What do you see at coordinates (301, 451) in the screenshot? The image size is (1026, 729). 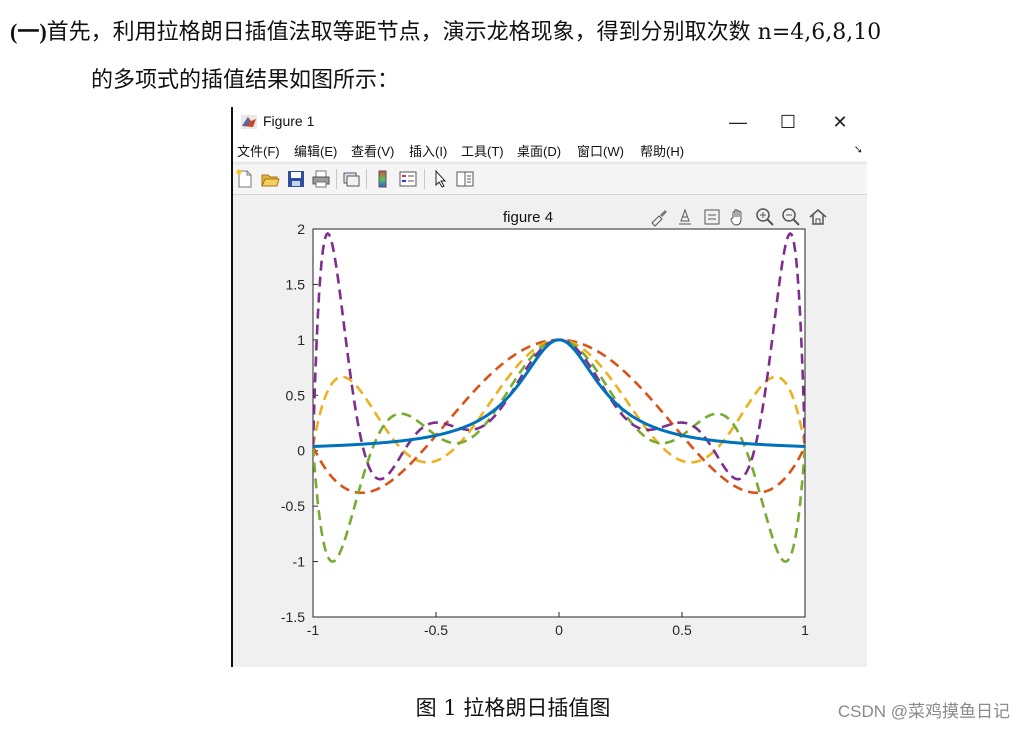 I see `y-tick-label: 0` at bounding box center [301, 451].